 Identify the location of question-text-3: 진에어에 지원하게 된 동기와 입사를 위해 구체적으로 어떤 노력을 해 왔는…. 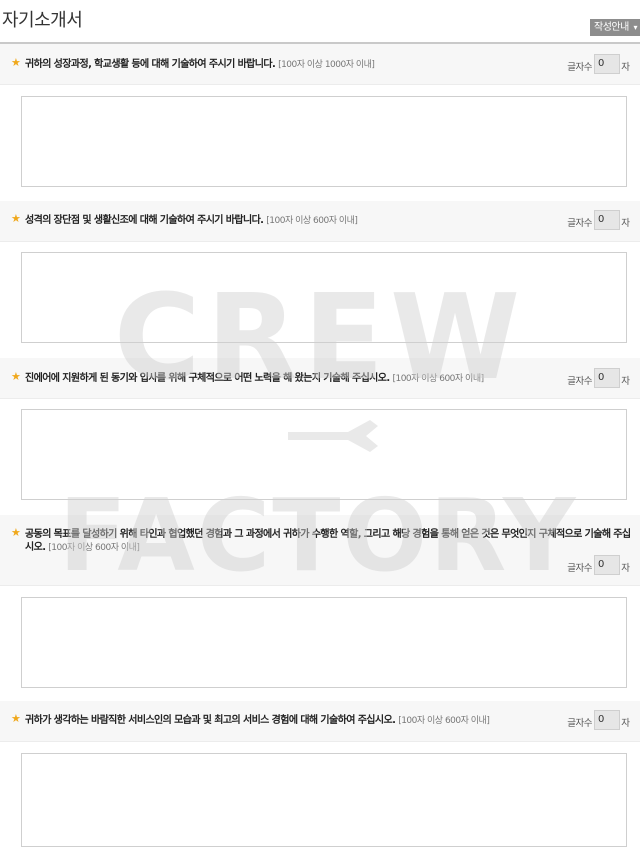
(254, 379).